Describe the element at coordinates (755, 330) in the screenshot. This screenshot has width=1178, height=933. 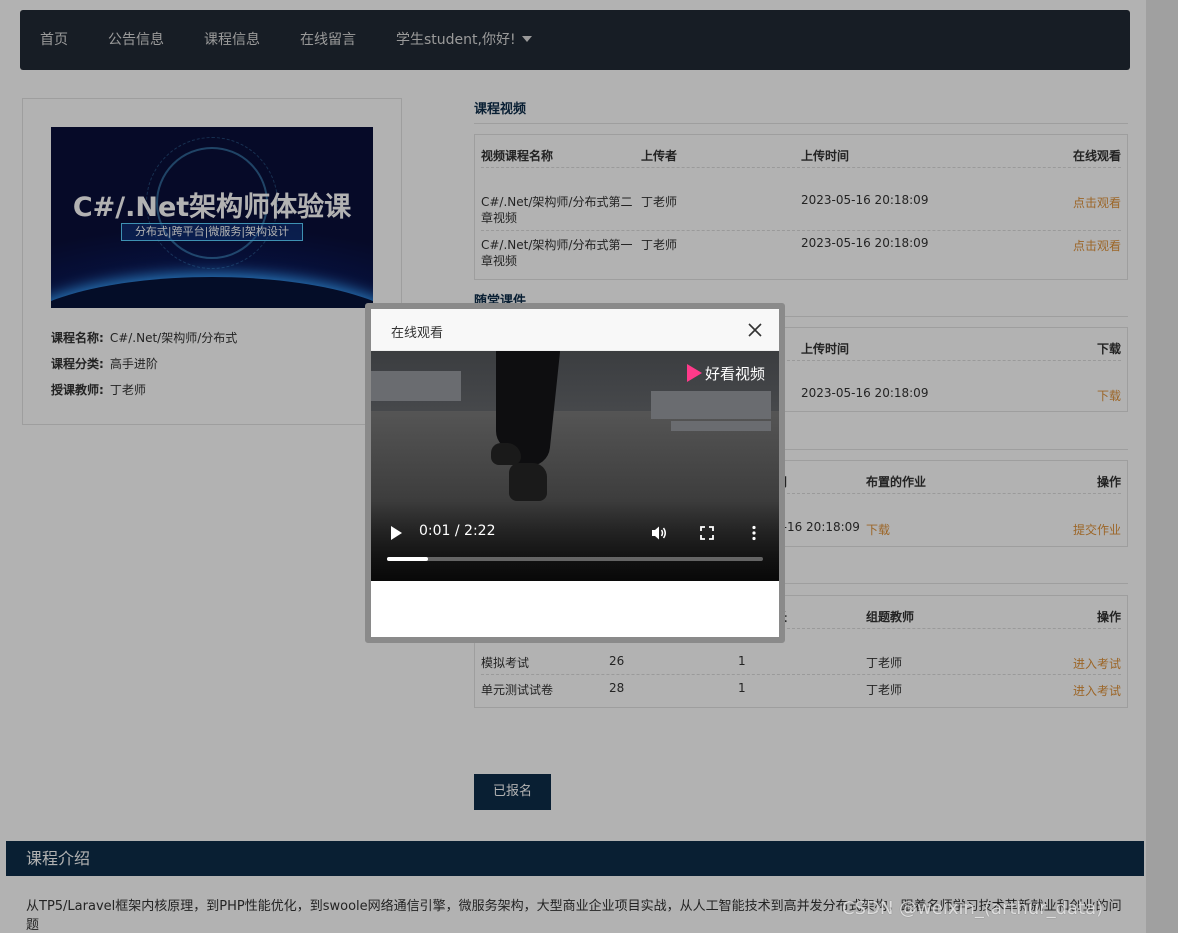
I see `close-icon` at that location.